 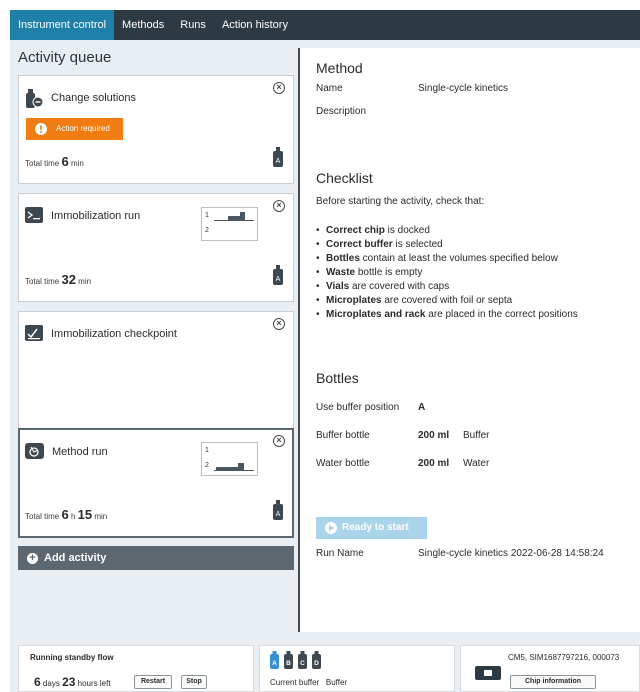 What do you see at coordinates (488, 673) in the screenshot?
I see `chip-icon` at bounding box center [488, 673].